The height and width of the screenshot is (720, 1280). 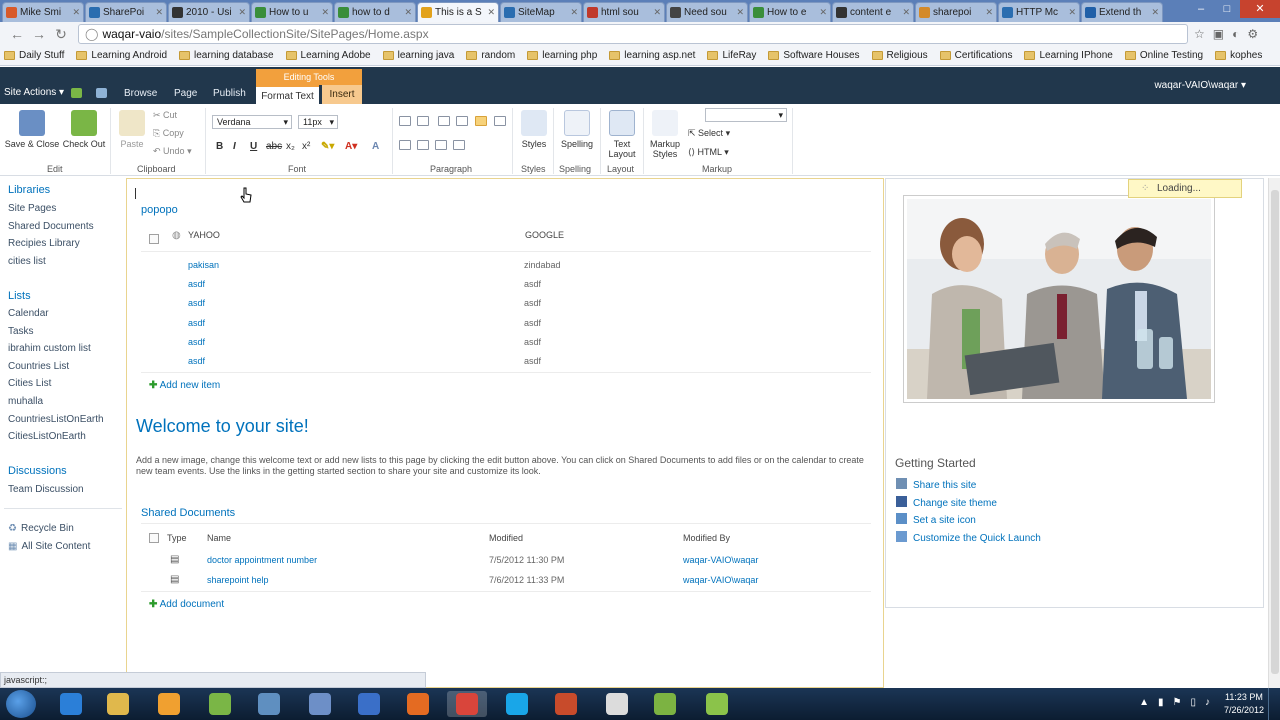 What do you see at coordinates (444, 121) in the screenshot?
I see `outdent-icon` at bounding box center [444, 121].